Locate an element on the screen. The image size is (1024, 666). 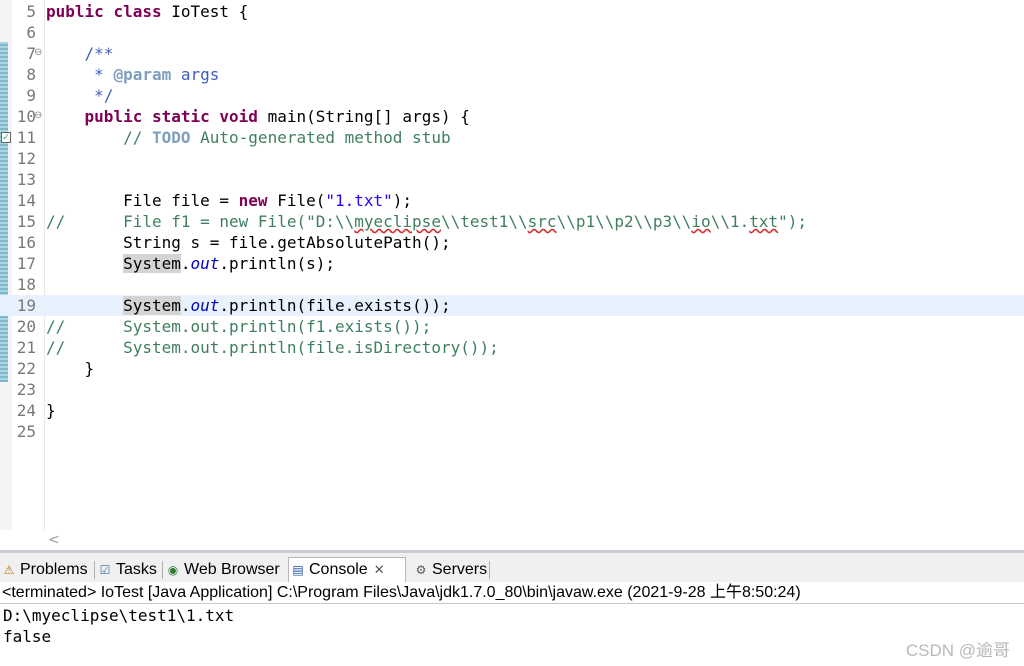
code-token: */ is located at coordinates (104, 95).